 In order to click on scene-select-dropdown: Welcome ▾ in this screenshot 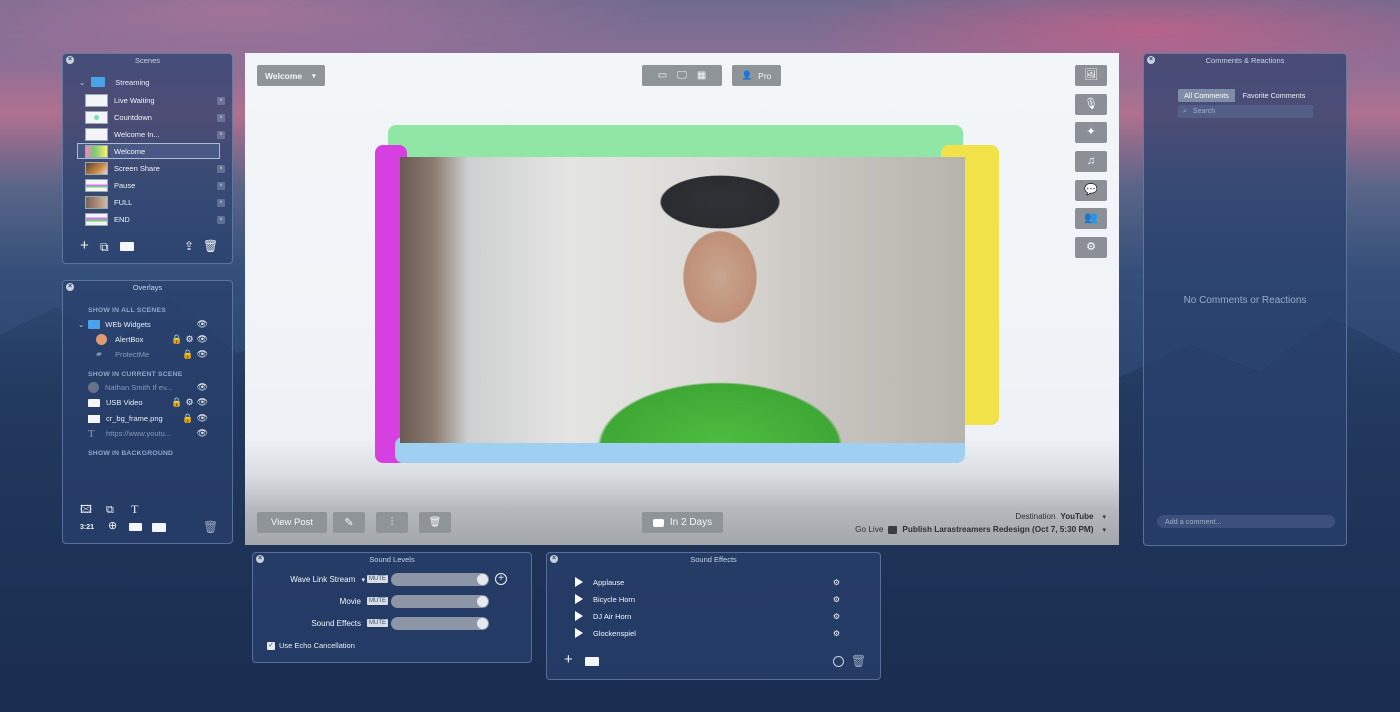, I will do `click(291, 75)`.